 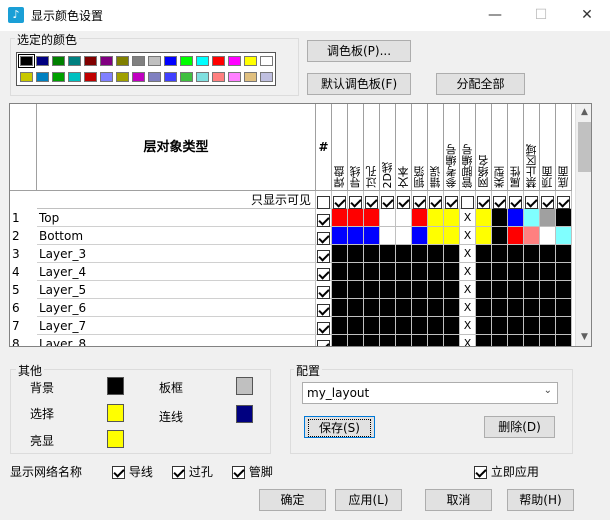 What do you see at coordinates (192, 471) in the screenshot?
I see `vias-option: 过孔` at bounding box center [192, 471].